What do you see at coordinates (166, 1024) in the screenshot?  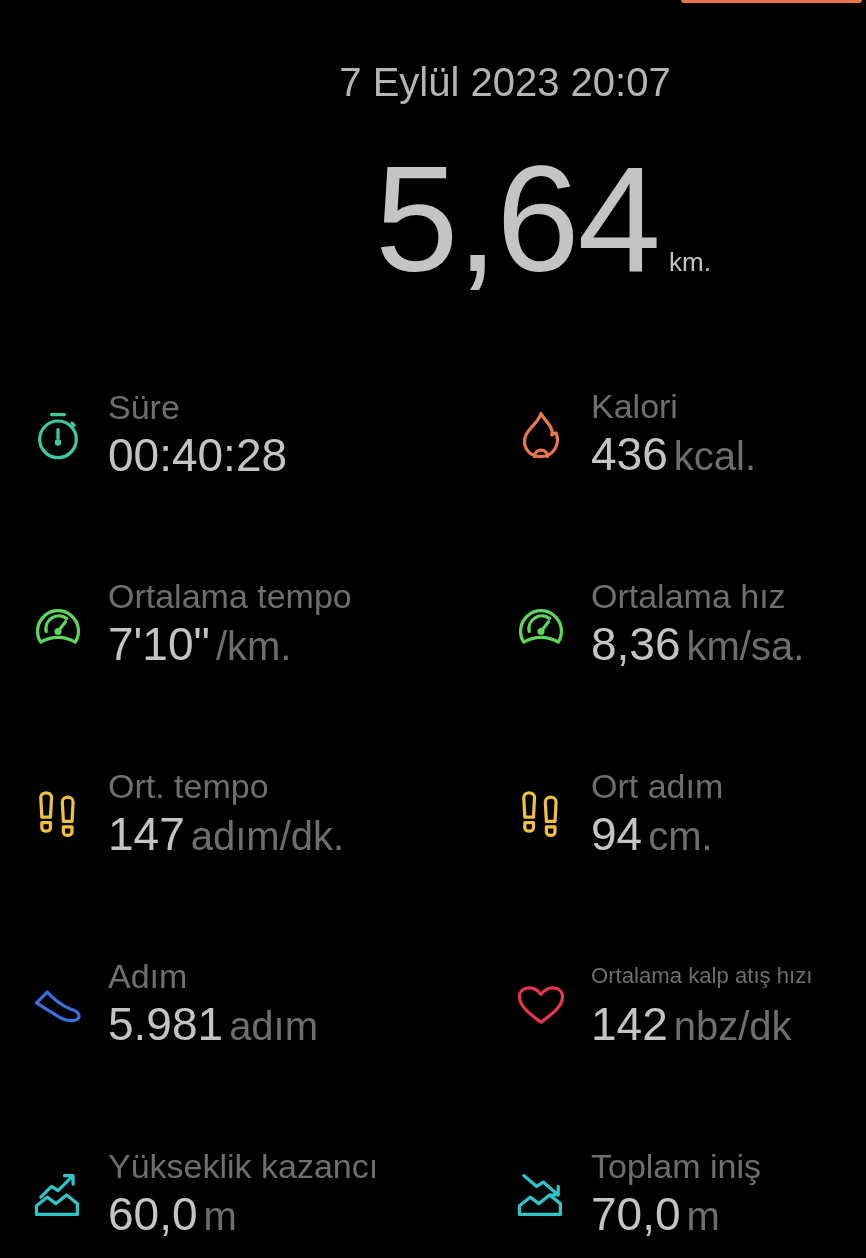 I see `metric-value: 5.981` at bounding box center [166, 1024].